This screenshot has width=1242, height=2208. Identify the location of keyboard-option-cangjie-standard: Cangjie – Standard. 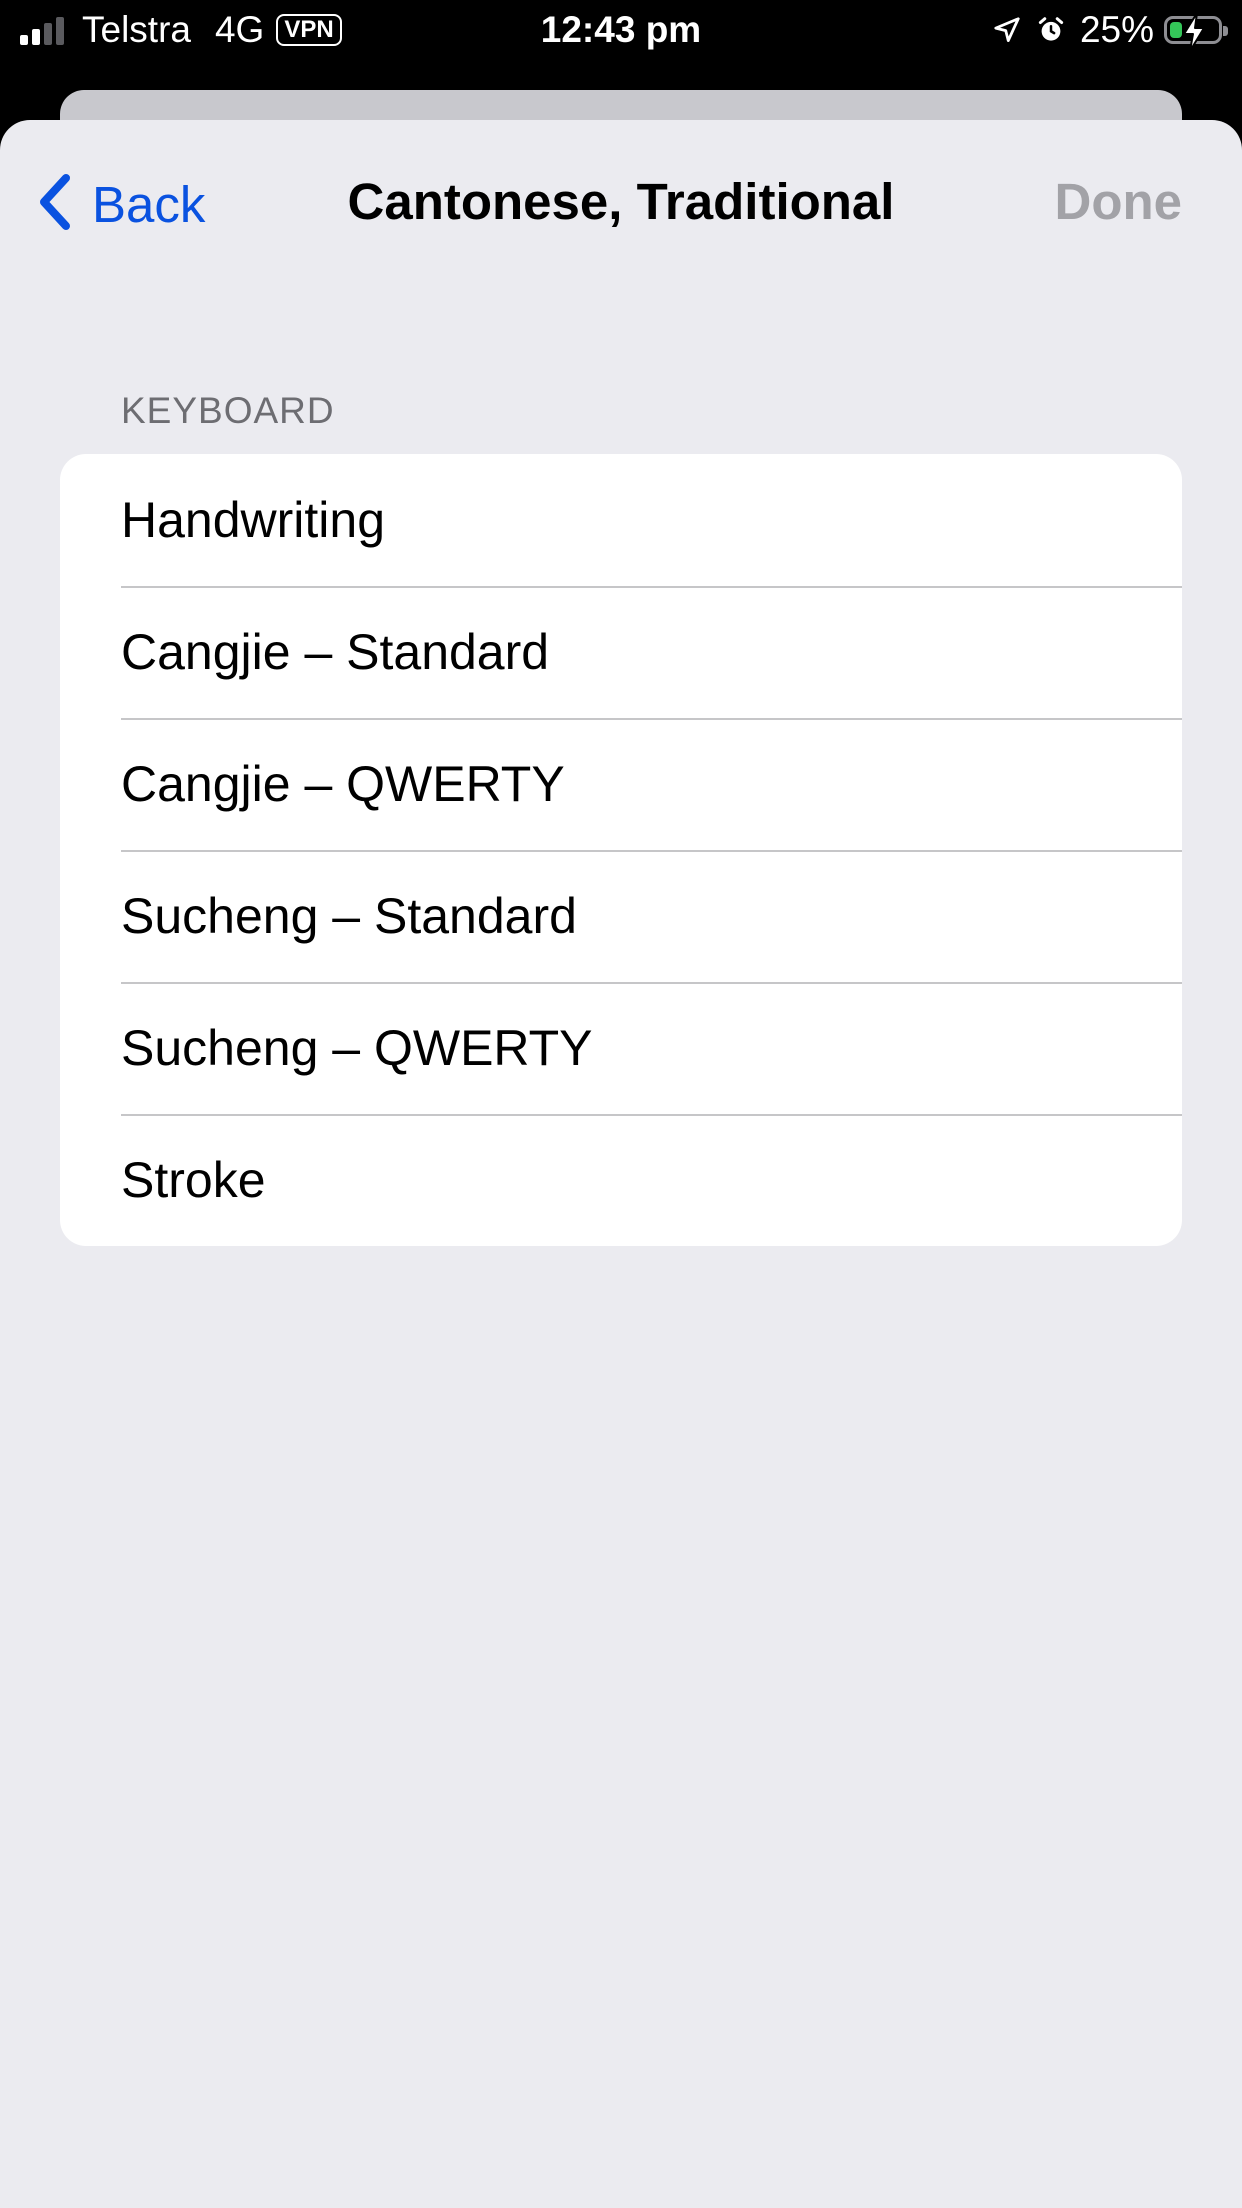
(621, 652).